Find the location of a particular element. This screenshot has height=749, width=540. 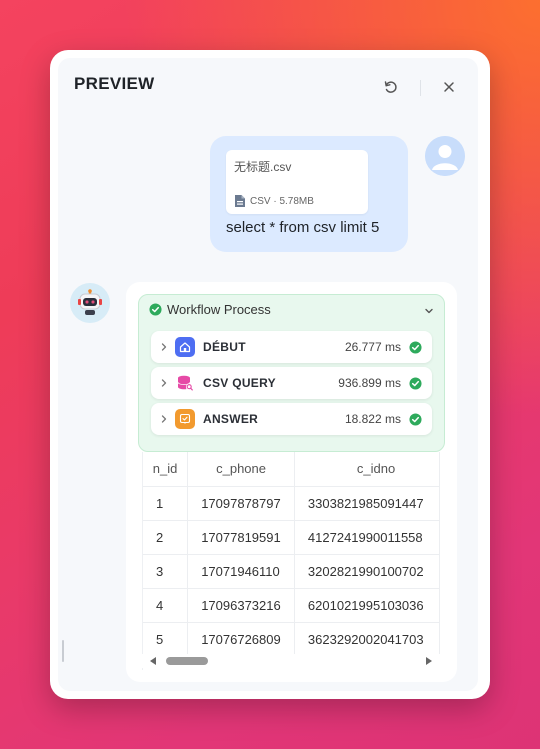

table-row: 4 17096373216 6201021995103036 is located at coordinates (291, 605).